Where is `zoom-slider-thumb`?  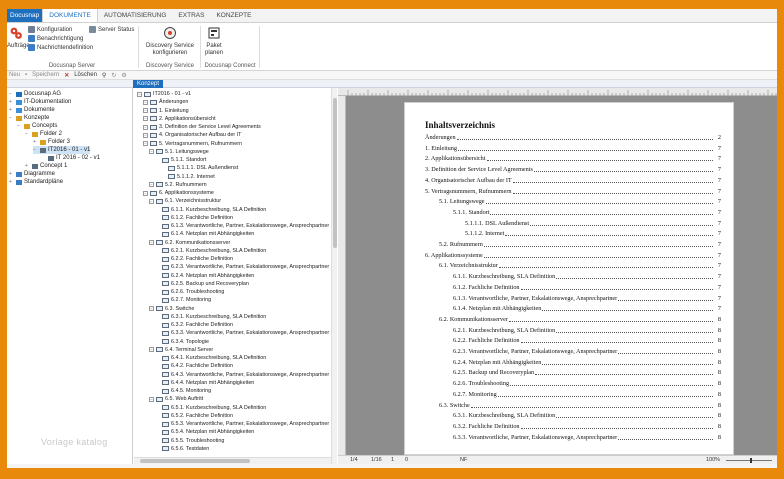
zoom-slider-thumb is located at coordinates (751, 460).